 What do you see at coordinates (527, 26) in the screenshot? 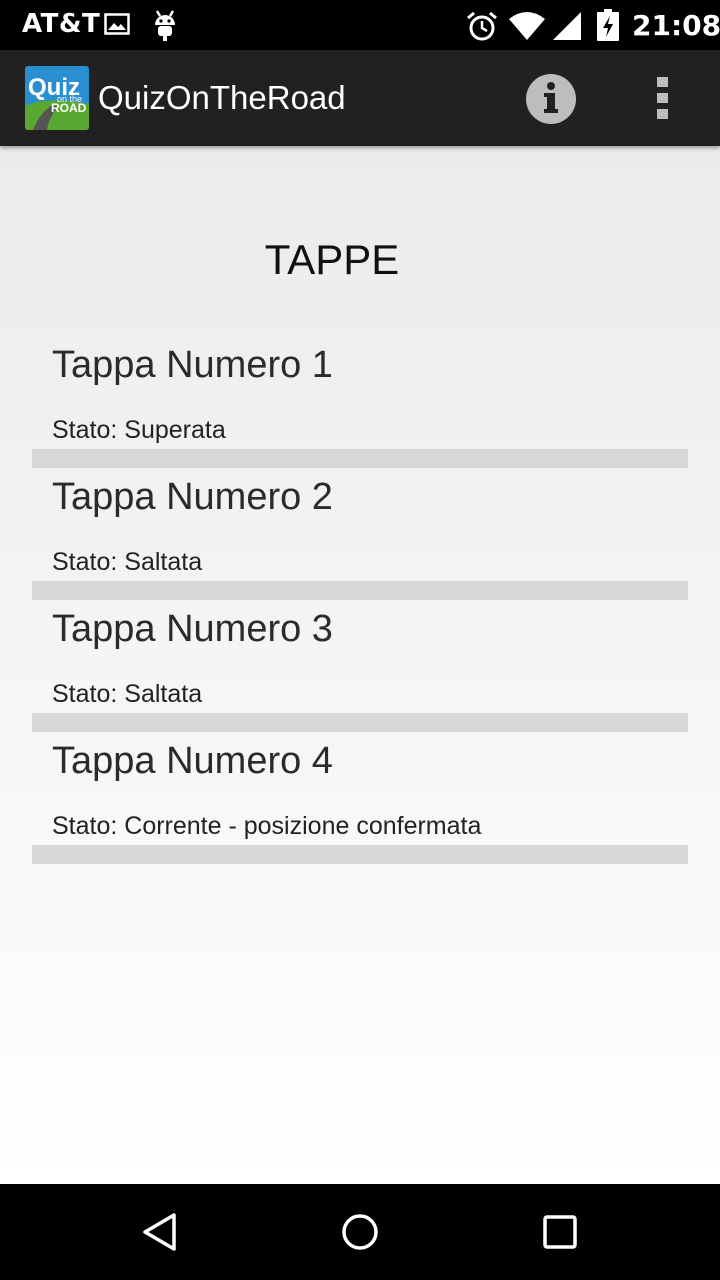
I see `wifi-icon` at bounding box center [527, 26].